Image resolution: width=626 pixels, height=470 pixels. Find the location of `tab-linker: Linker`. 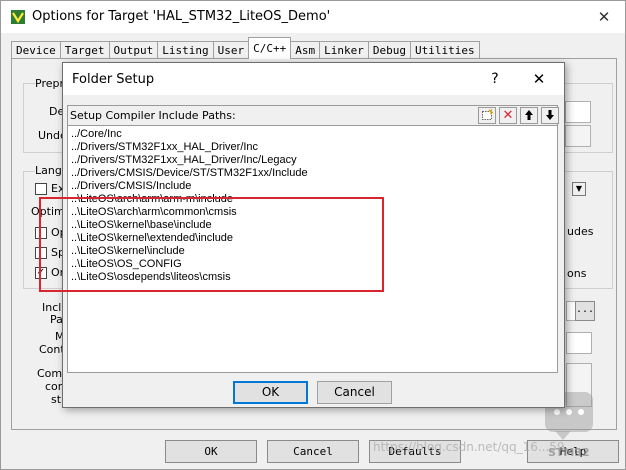

tab-linker: Linker is located at coordinates (344, 50).